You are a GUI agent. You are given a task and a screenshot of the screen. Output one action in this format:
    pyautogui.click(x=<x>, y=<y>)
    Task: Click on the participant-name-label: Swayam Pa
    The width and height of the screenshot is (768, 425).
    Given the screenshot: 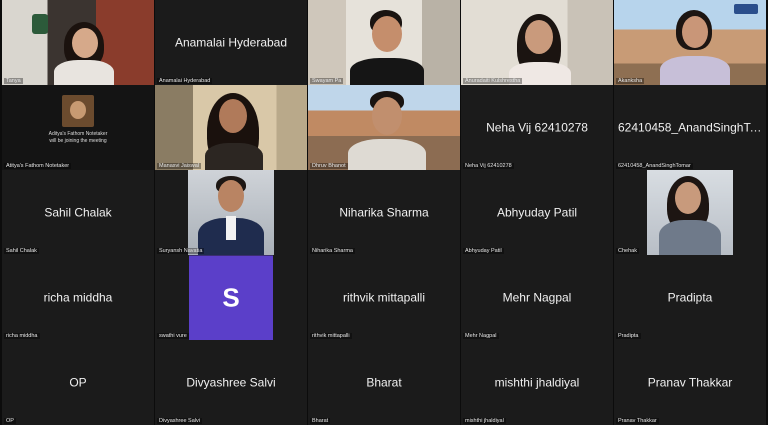 What is the action you would take?
    pyautogui.click(x=327, y=81)
    